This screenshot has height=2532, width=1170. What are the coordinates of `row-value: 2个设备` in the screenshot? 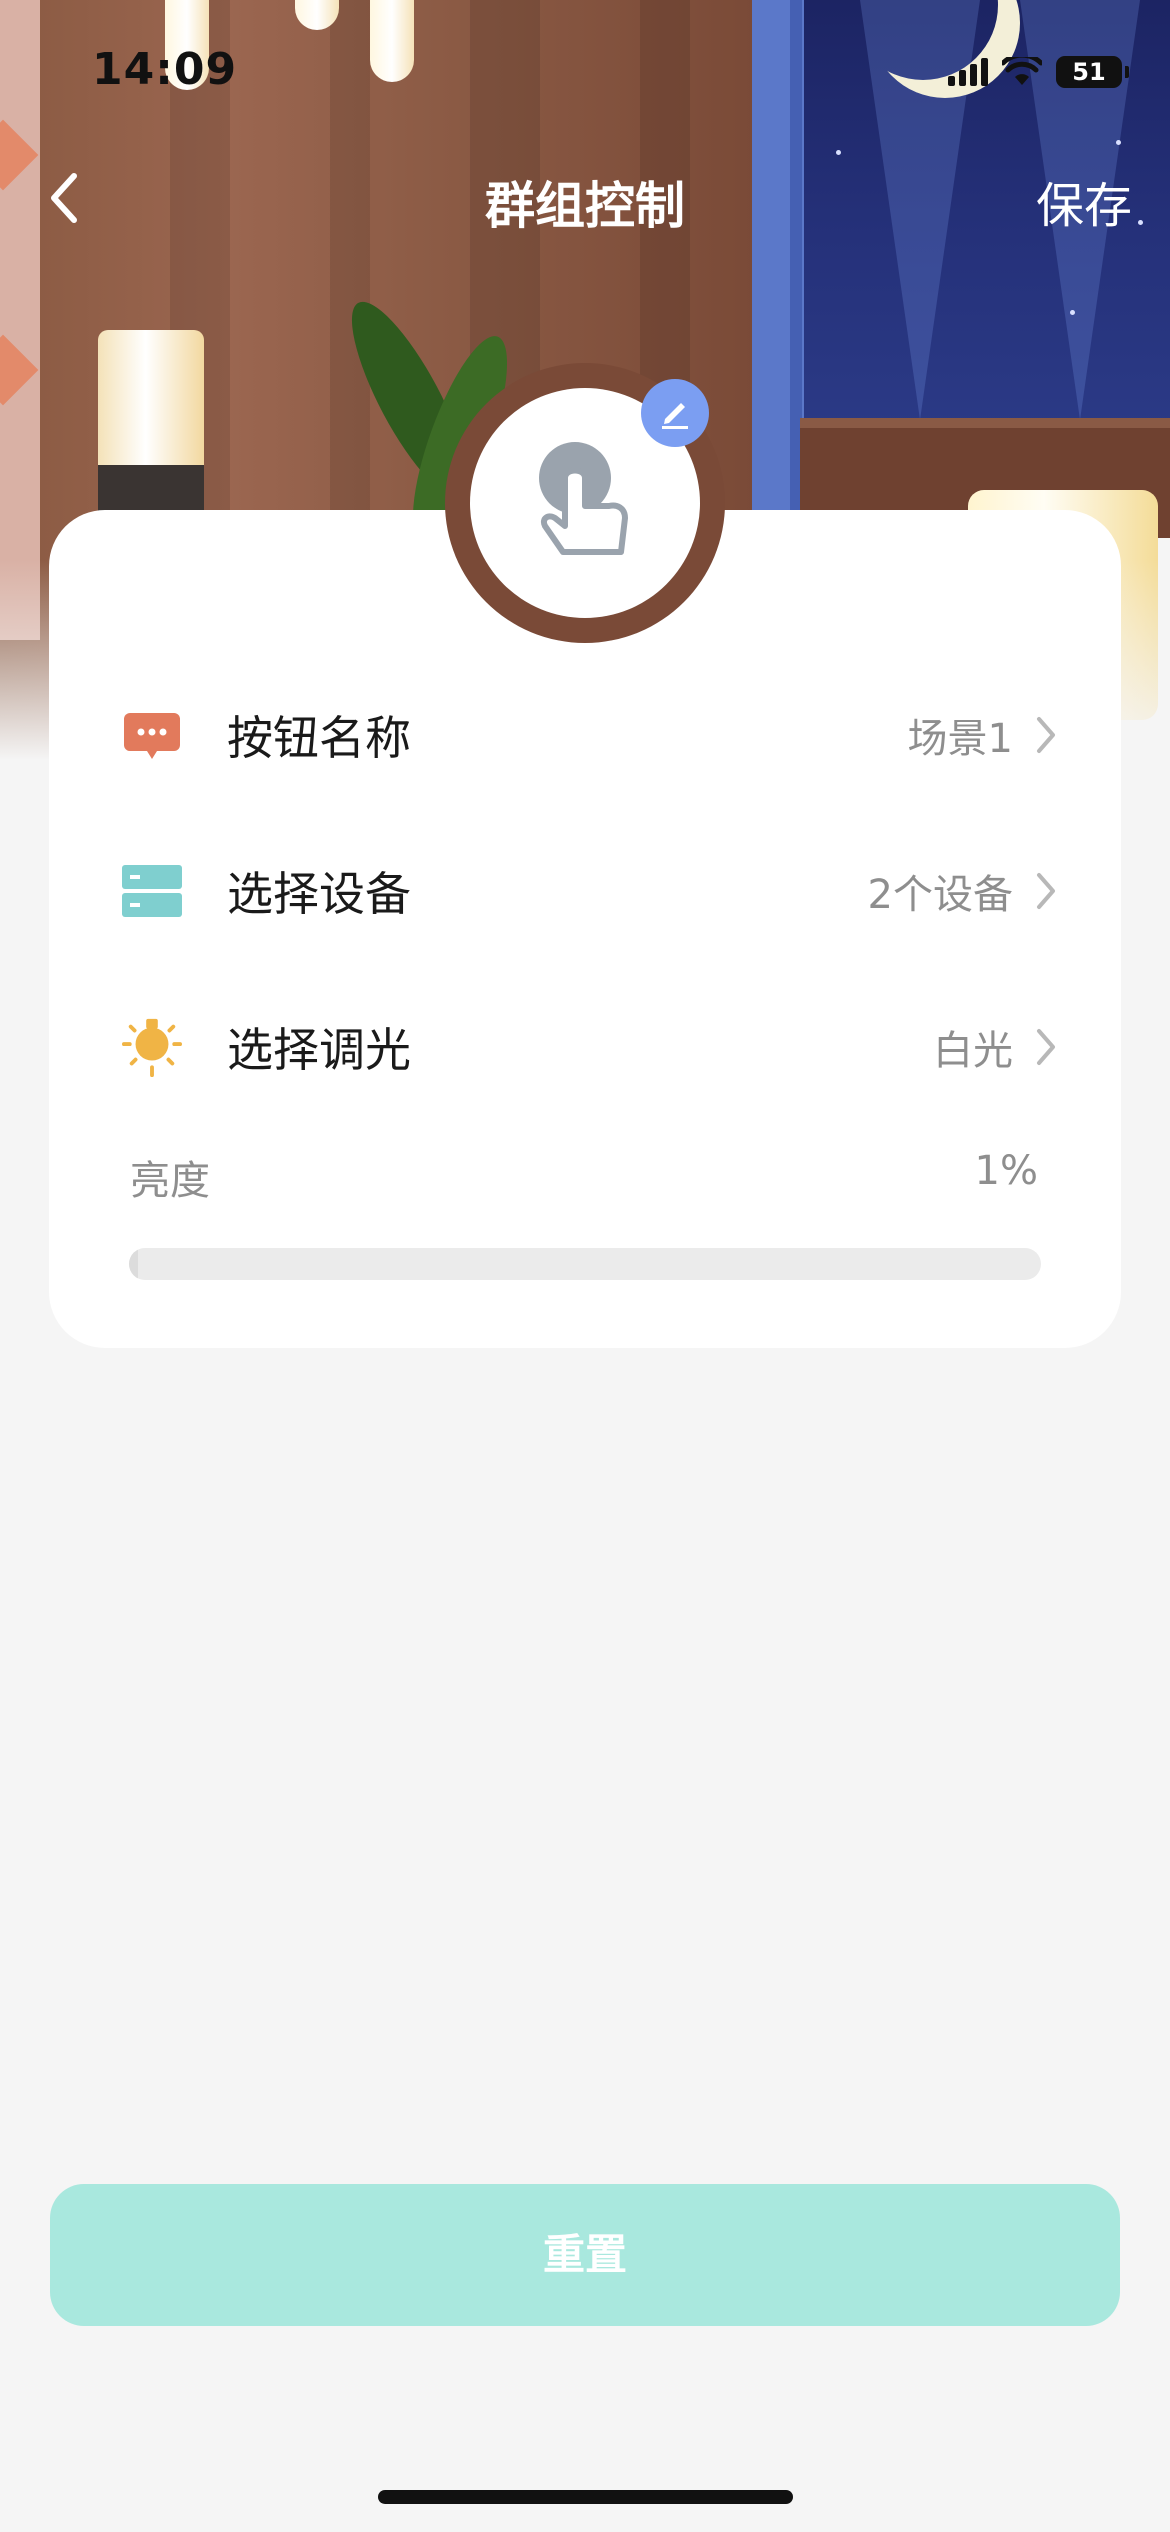 It's located at (940, 895).